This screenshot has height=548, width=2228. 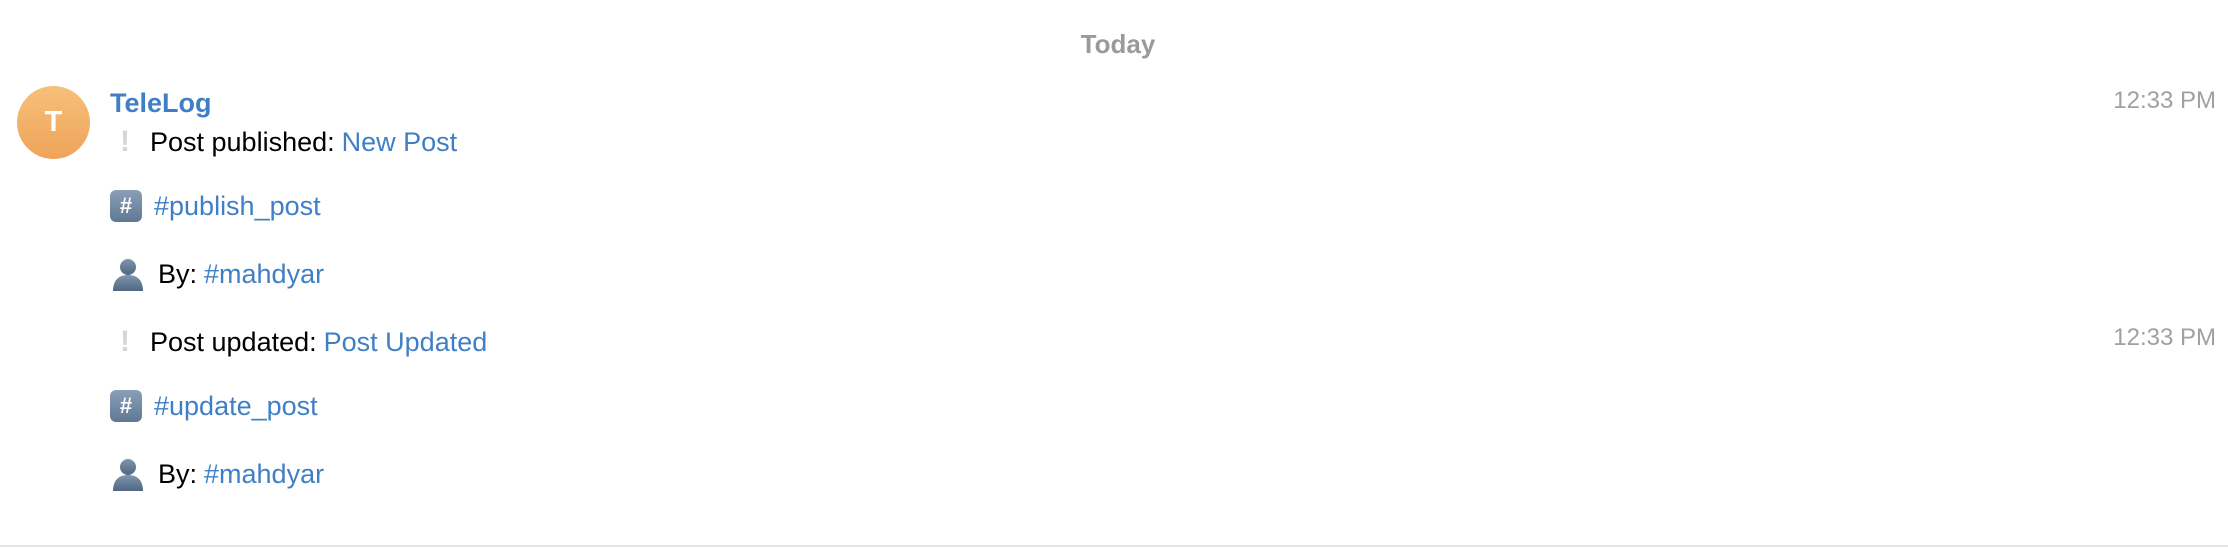 I want to click on avatar: T, so click(x=53, y=122).